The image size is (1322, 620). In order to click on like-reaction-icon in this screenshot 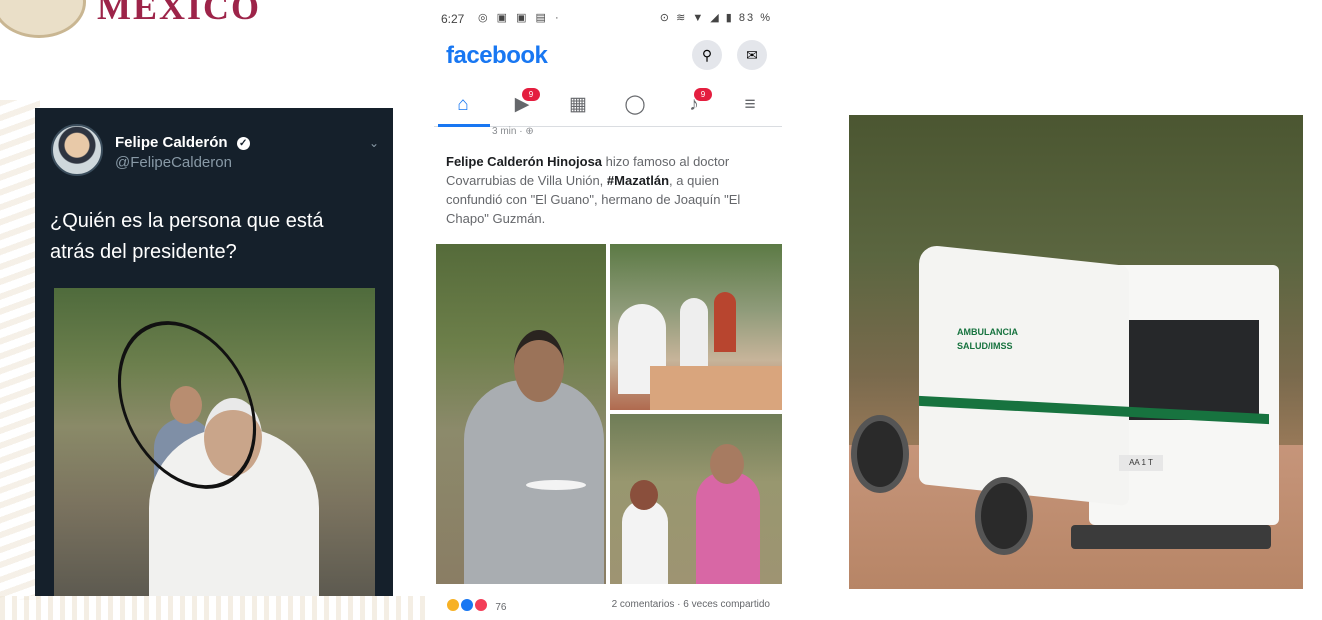, I will do `click(466, 605)`.